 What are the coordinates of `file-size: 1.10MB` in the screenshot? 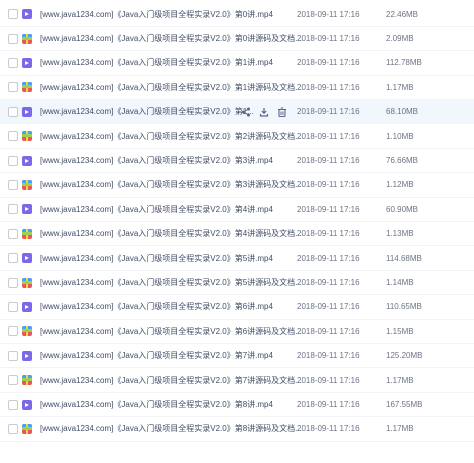 It's located at (400, 136).